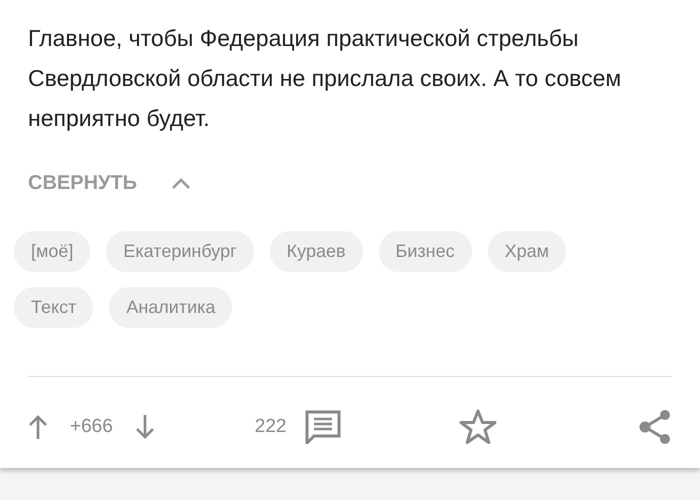 The height and width of the screenshot is (500, 700). Describe the element at coordinates (655, 427) in the screenshot. I see `share-icon` at that location.